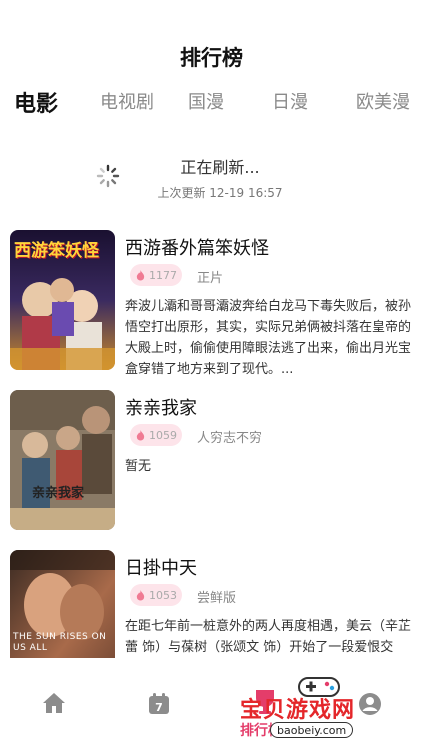  I want to click on poster-title-art: THE SUN RISES ON US ALL, so click(60, 642).